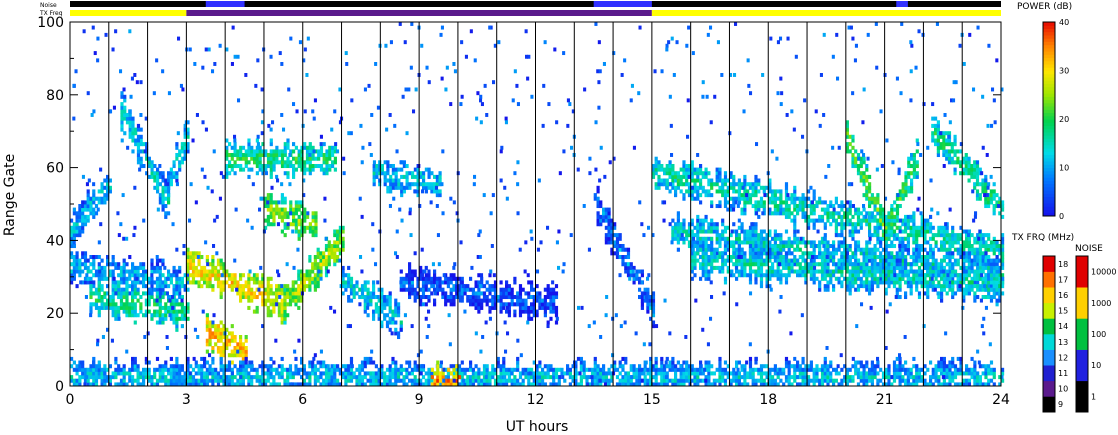  What do you see at coordinates (419, 13) in the screenshot?
I see `txfreq-bar-segment` at bounding box center [419, 13].